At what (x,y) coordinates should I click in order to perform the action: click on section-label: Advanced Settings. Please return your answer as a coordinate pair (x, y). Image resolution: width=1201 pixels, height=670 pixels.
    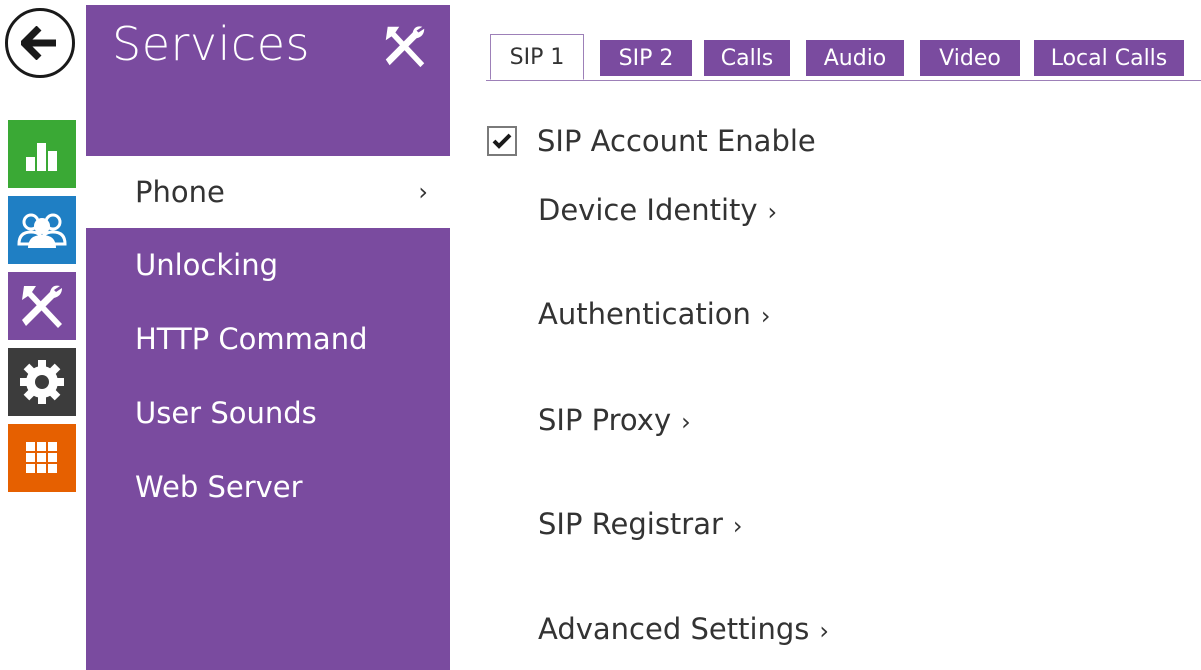
    Looking at the image, I should click on (674, 629).